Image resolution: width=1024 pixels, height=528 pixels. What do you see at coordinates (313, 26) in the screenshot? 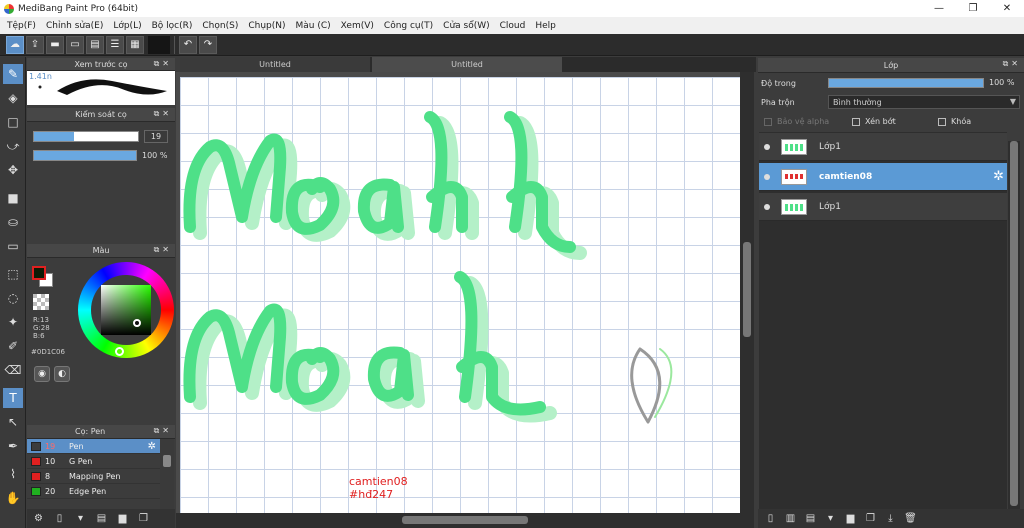
I see `menu-color: Màu (C)` at bounding box center [313, 26].